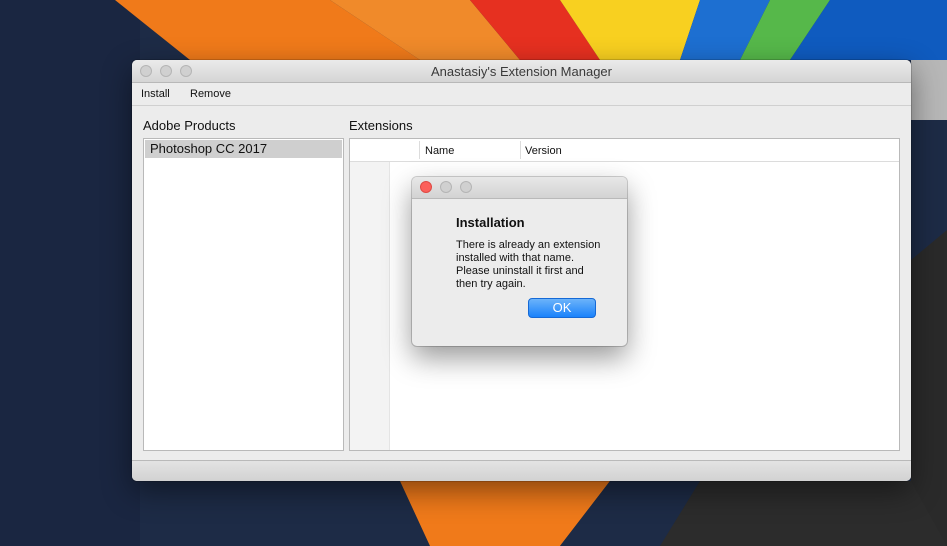  I want to click on column-header-name: Name, so click(439, 151).